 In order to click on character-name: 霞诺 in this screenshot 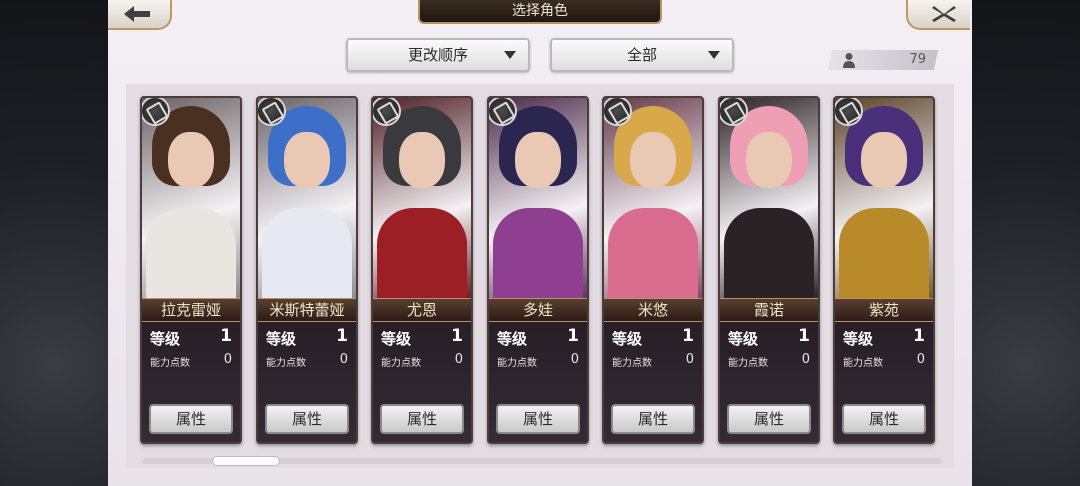, I will do `click(769, 310)`.